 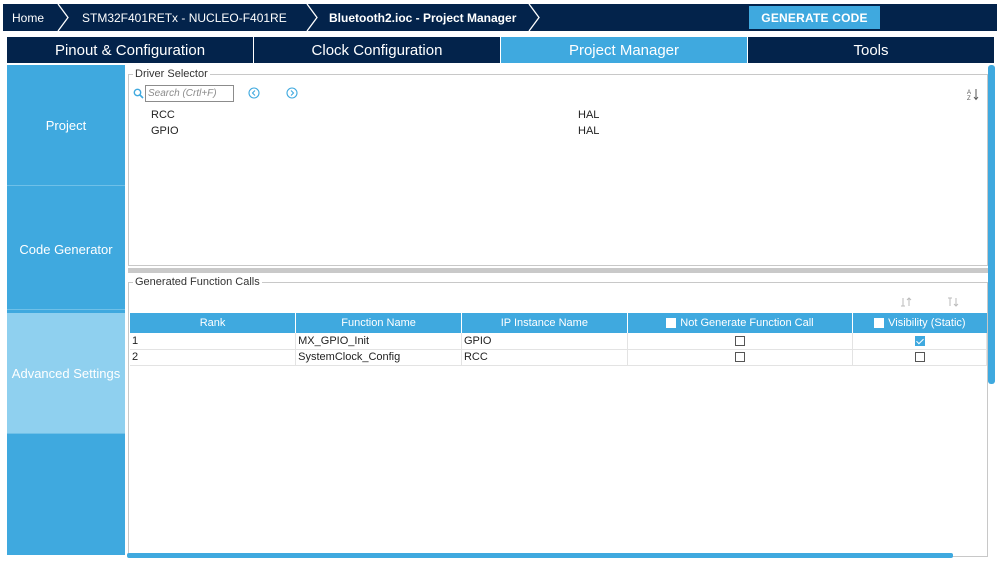 What do you see at coordinates (378, 357) in the screenshot?
I see `function-name-cell: SystemClock_Config` at bounding box center [378, 357].